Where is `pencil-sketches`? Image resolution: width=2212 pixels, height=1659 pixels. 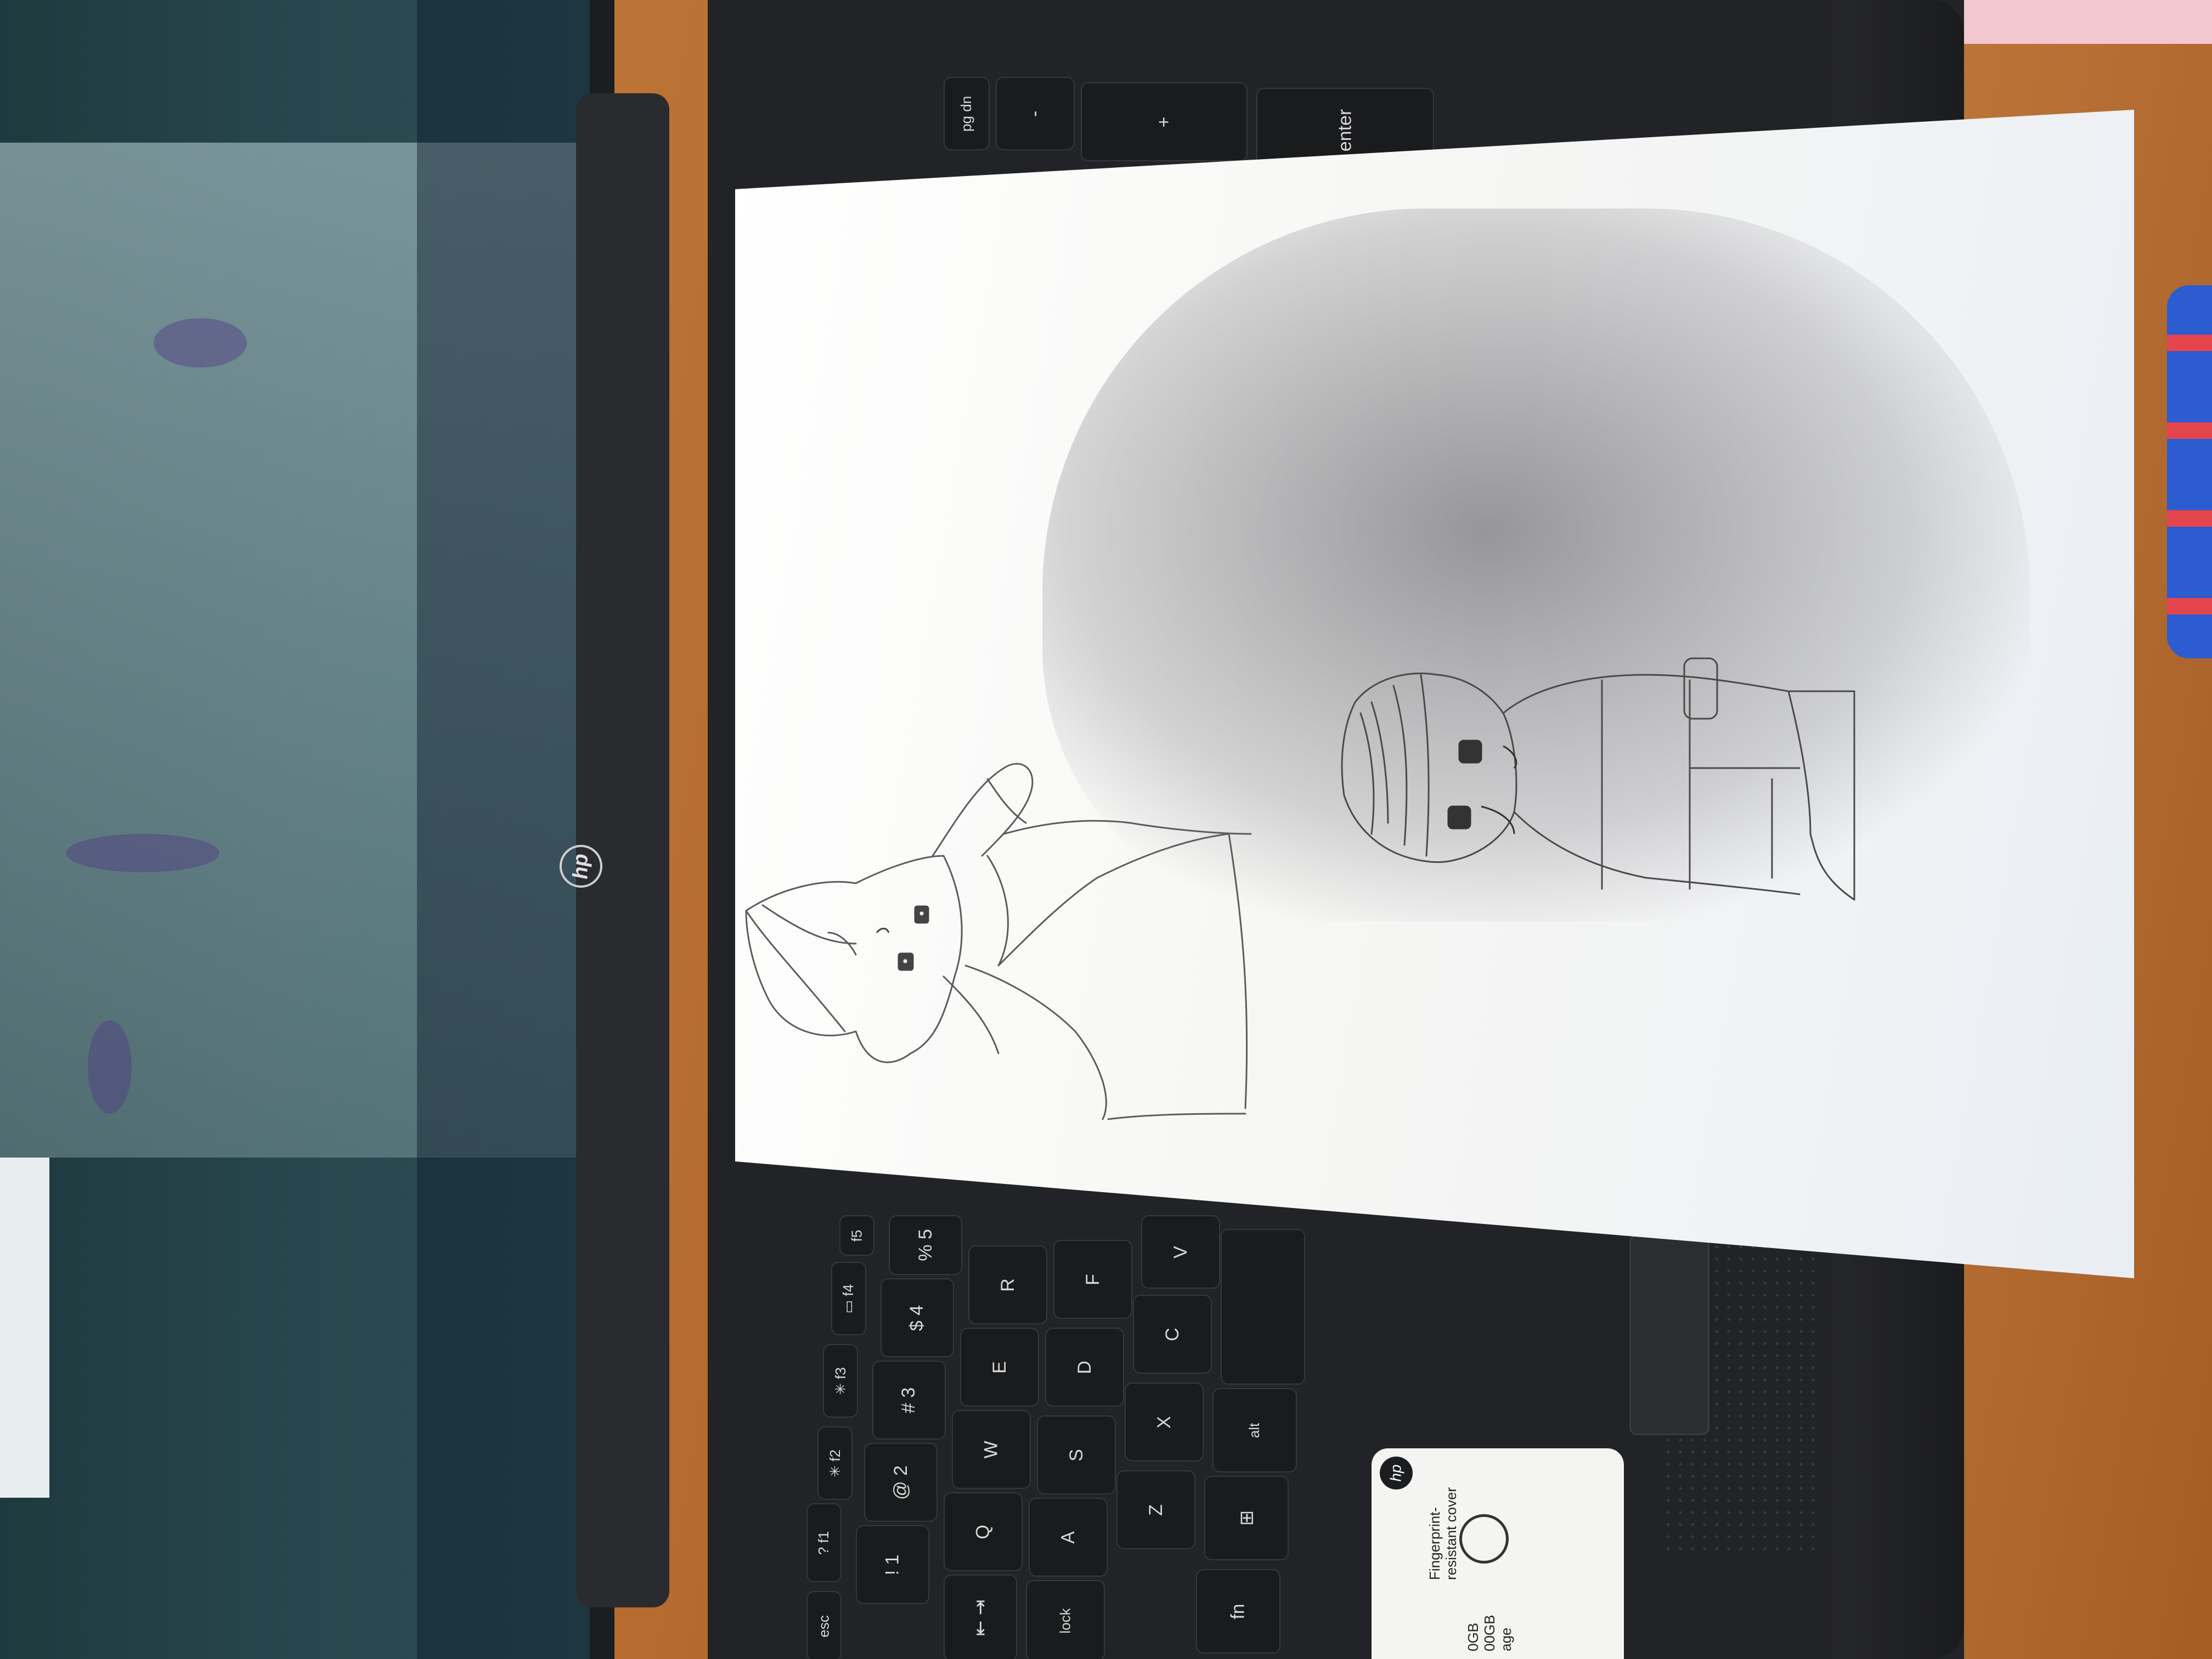
pencil-sketches is located at coordinates (1300, 888).